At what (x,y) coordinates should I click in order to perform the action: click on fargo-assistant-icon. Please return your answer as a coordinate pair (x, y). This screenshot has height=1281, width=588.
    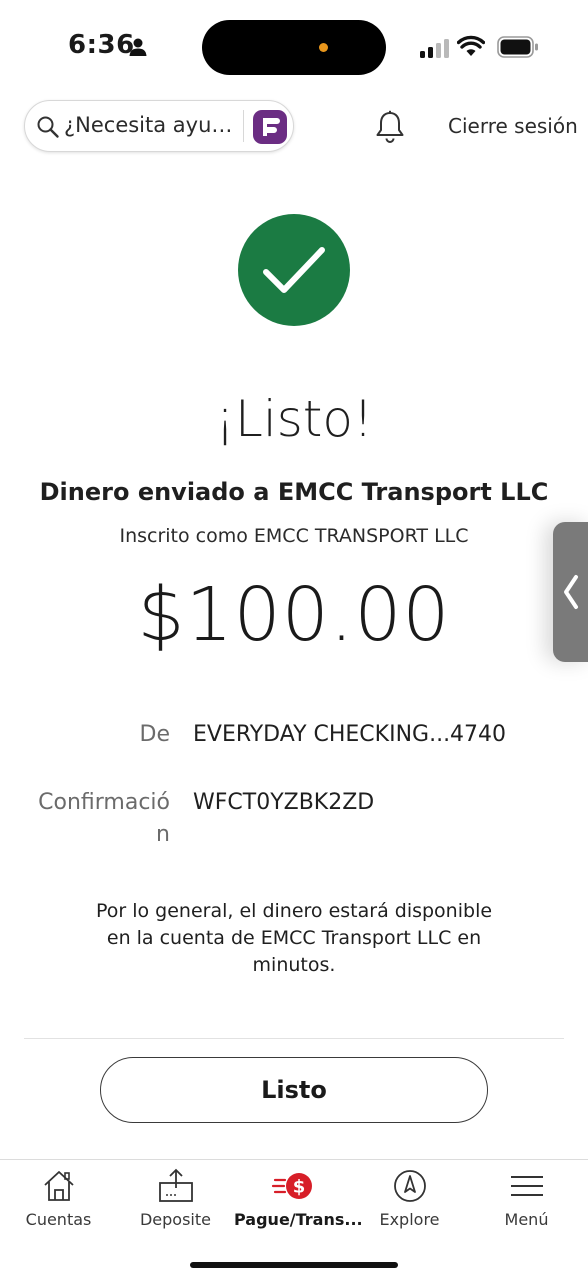
    Looking at the image, I should click on (270, 127).